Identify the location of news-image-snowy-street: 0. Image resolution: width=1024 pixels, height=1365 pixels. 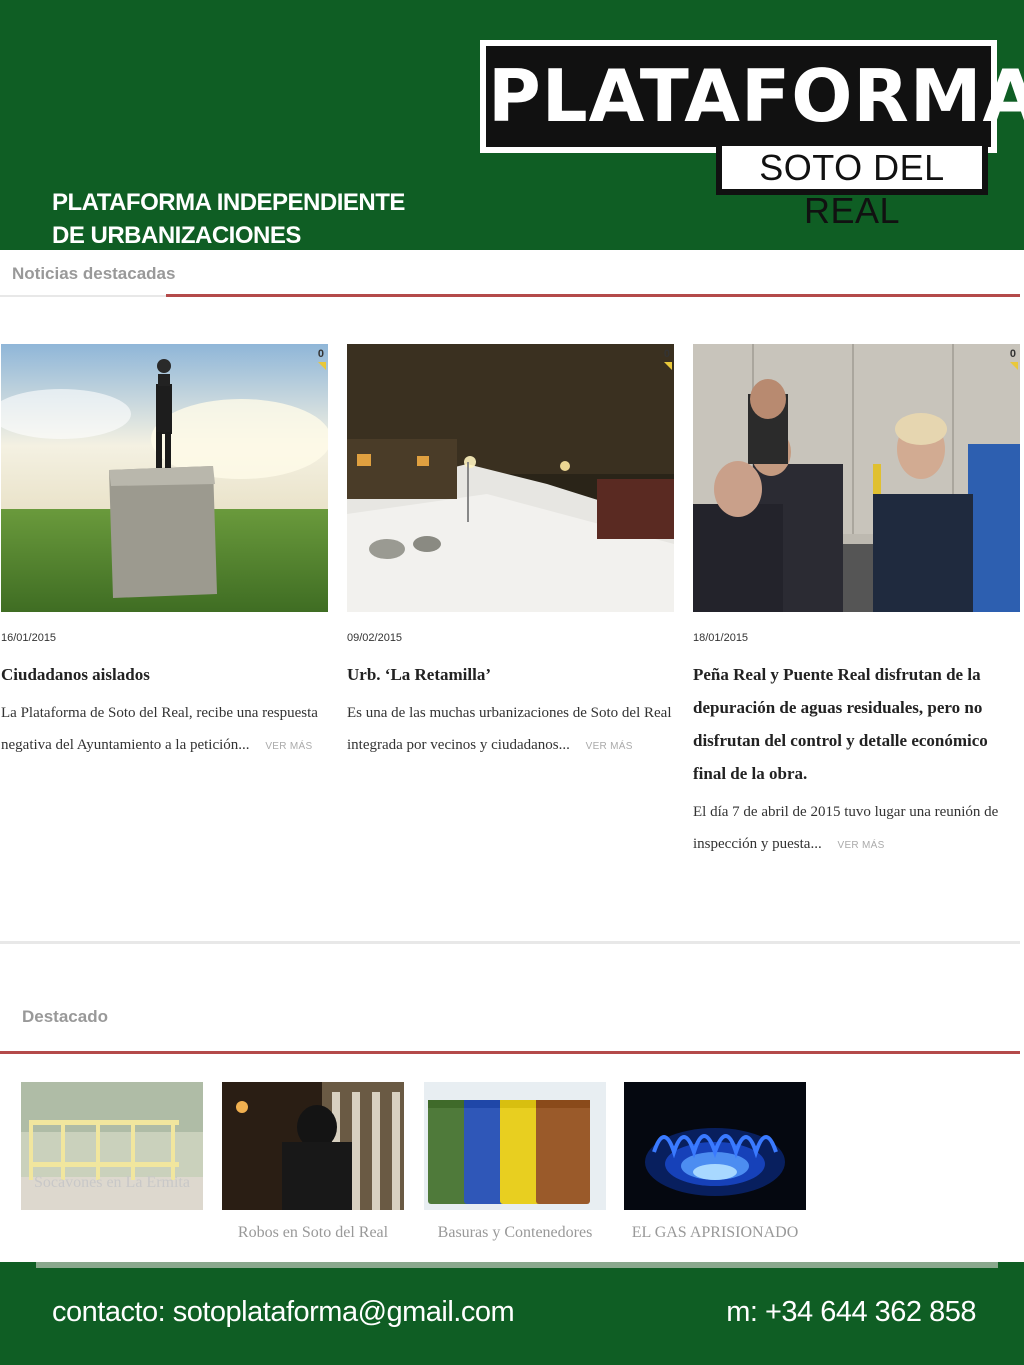
(510, 478).